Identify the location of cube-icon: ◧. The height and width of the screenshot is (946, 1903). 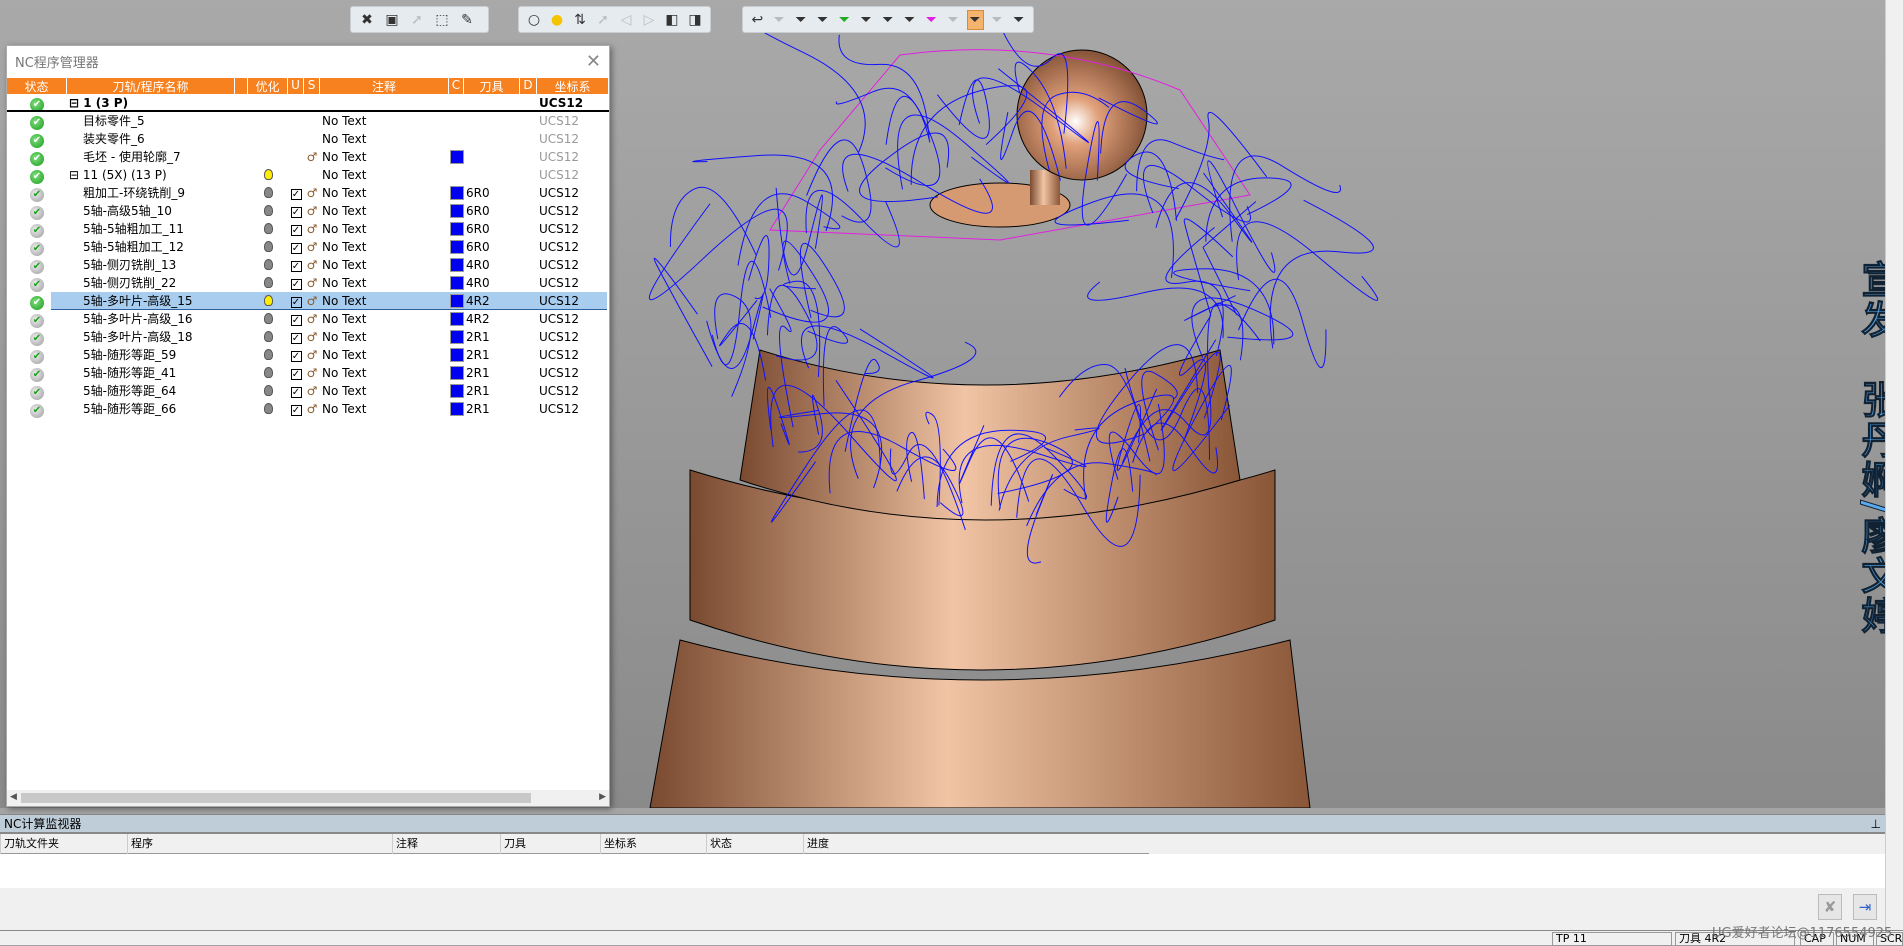
(672, 20).